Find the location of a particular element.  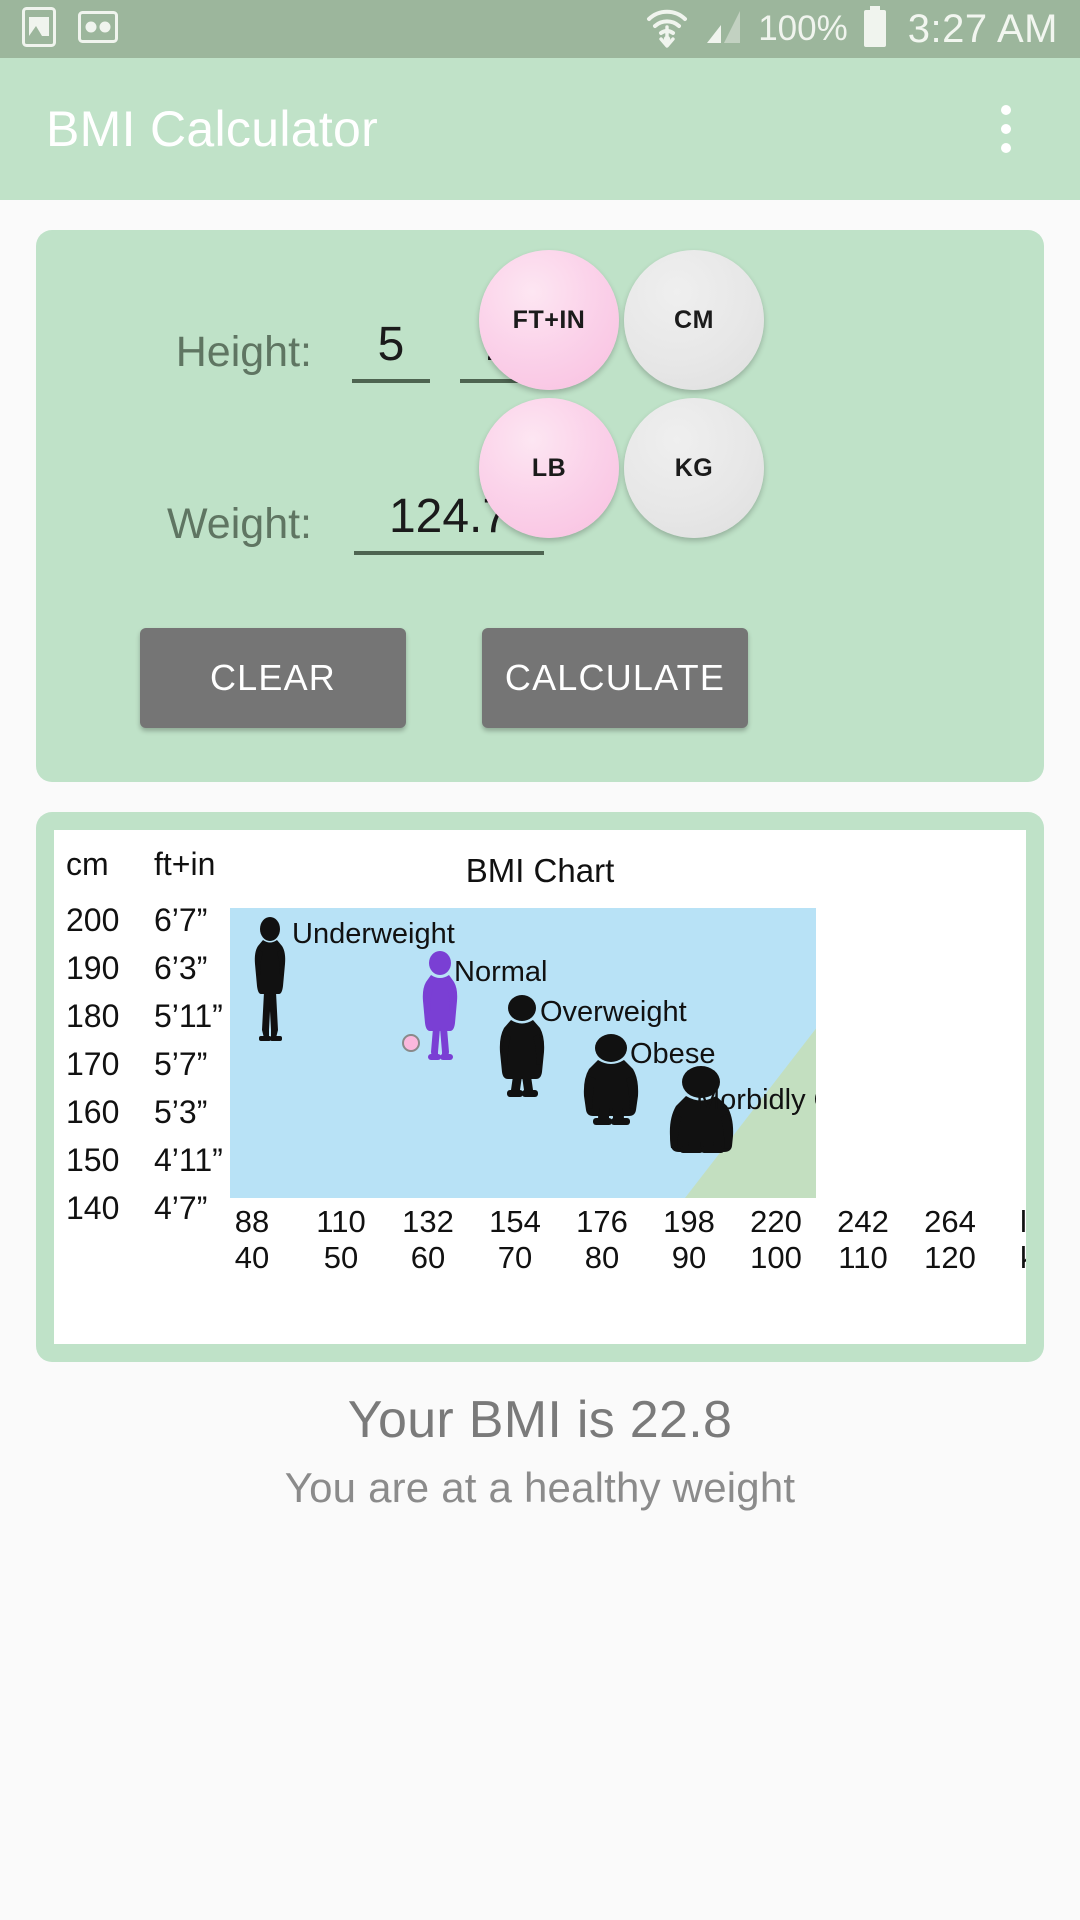

x-tick-kg: 90 is located at coordinates (689, 1257).